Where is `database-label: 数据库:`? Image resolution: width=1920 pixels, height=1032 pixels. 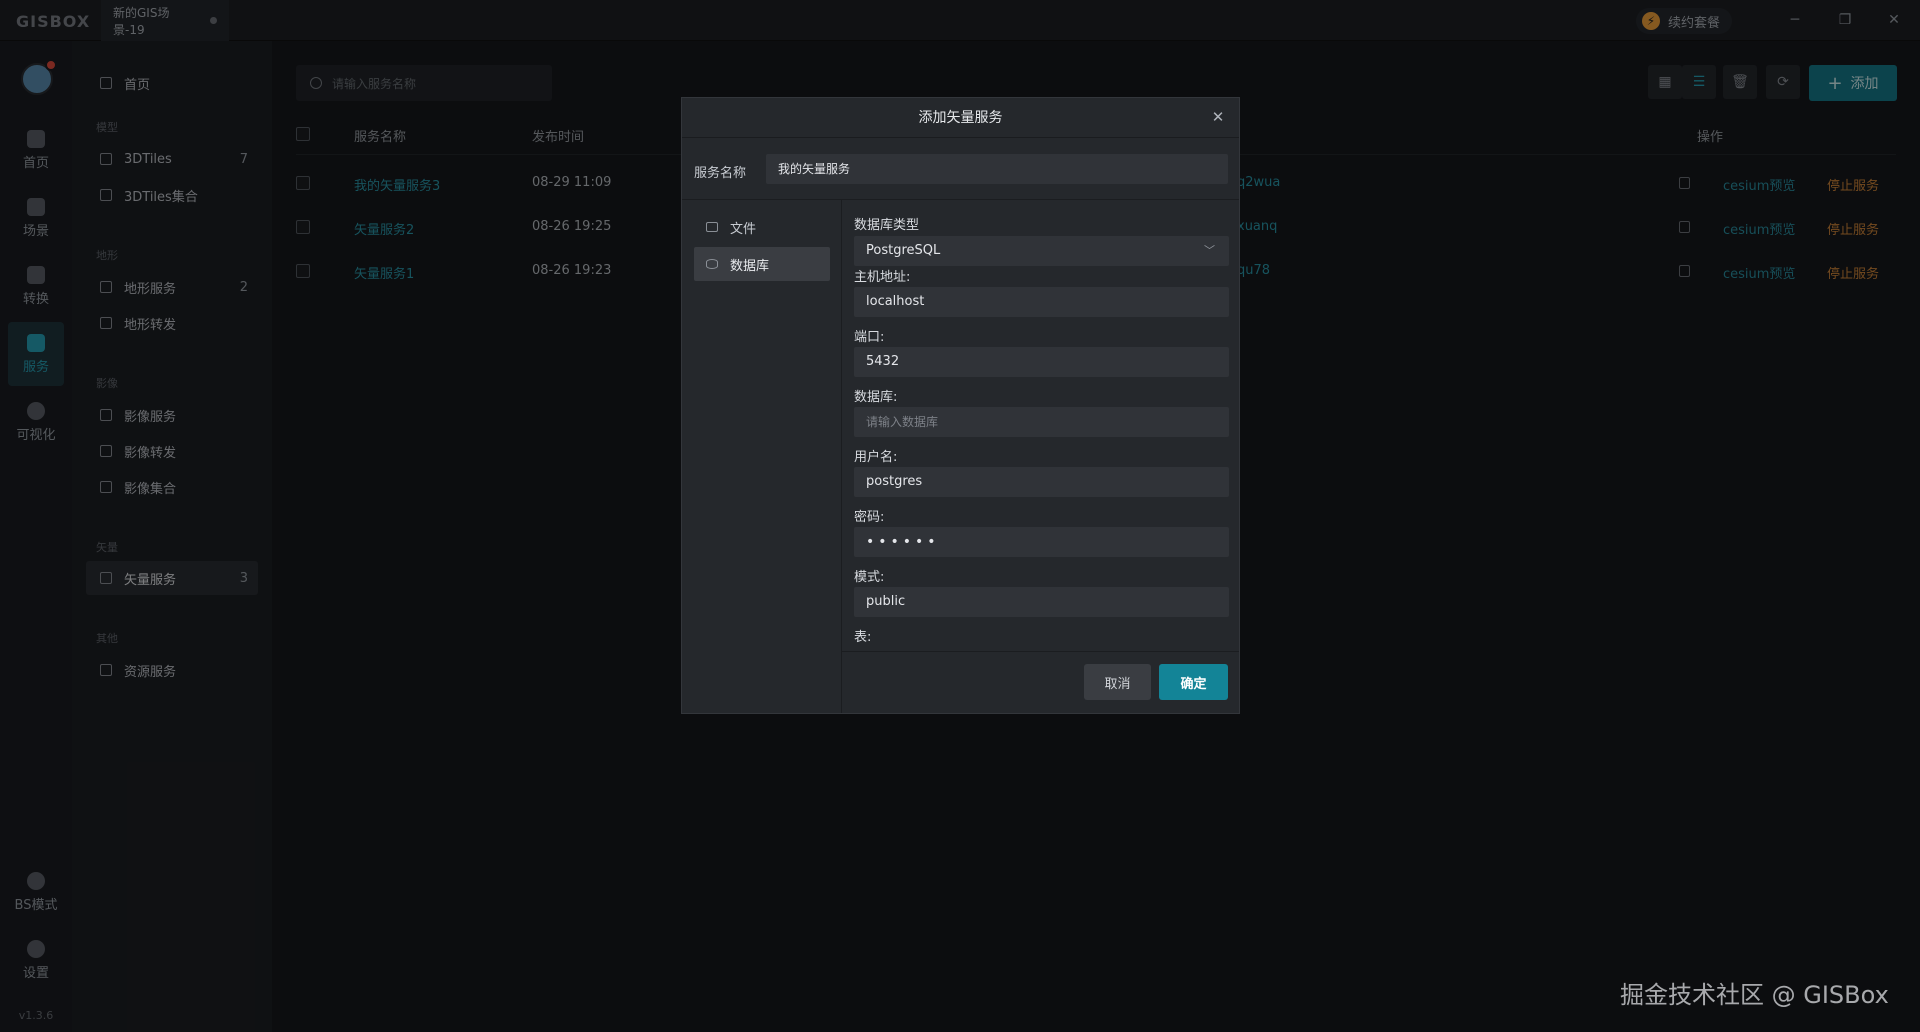
database-label: 数据库: is located at coordinates (876, 397).